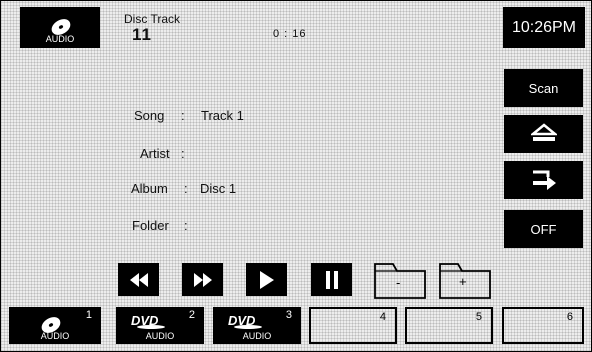 This screenshot has height=352, width=592. What do you see at coordinates (55, 325) in the screenshot?
I see `preset-1-button: 1 AUDIO` at bounding box center [55, 325].